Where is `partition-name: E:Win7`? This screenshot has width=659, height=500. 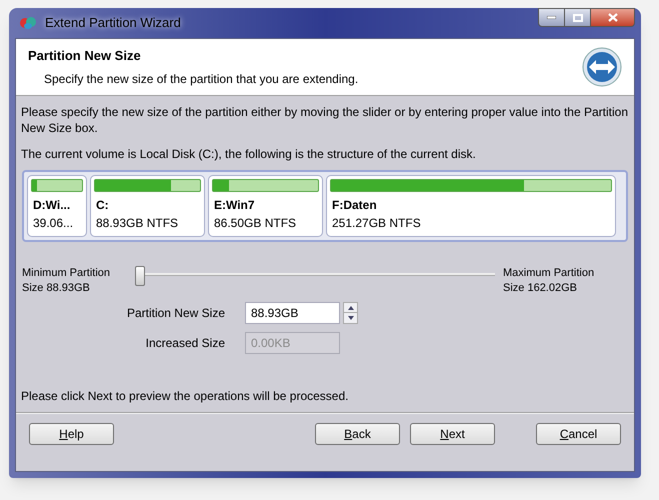 partition-name: E:Win7 is located at coordinates (234, 205).